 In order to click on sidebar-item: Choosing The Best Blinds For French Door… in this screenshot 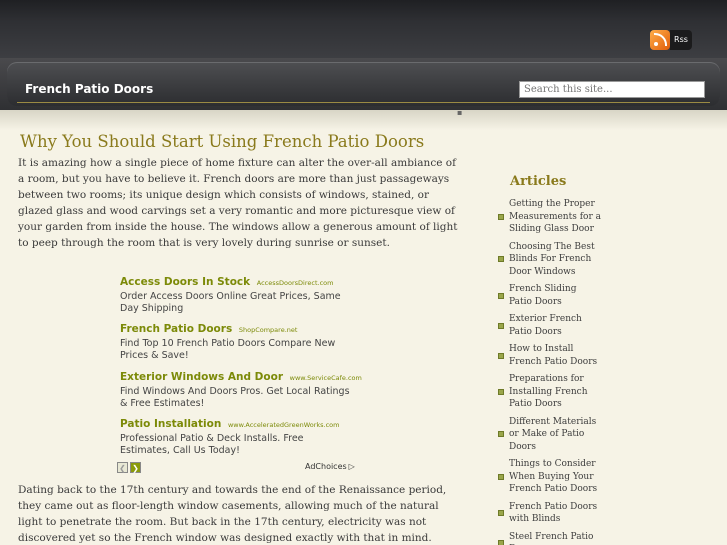, I will do `click(549, 260)`.